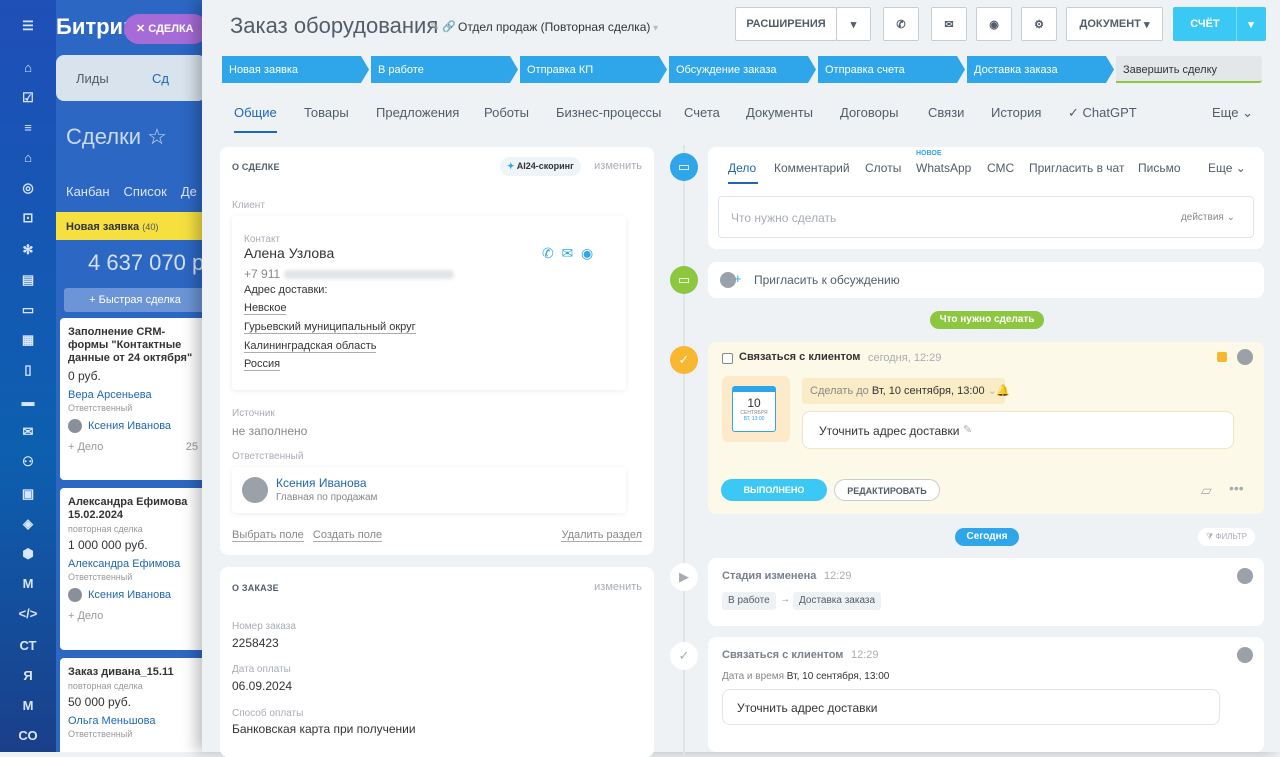 The height and width of the screenshot is (757, 1280). I want to click on contact-icon: ▣, so click(28, 494).